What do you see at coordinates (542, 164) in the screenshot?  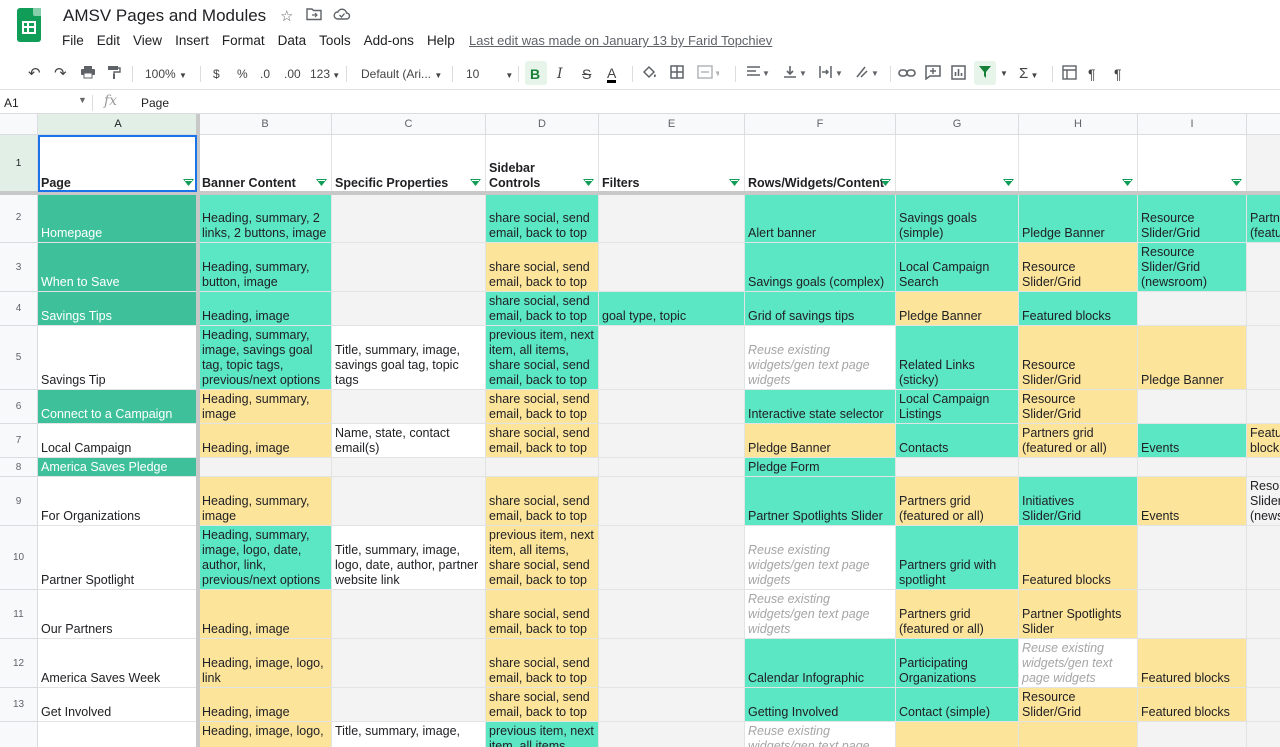 I see `header-cell: Sidebar Controls` at bounding box center [542, 164].